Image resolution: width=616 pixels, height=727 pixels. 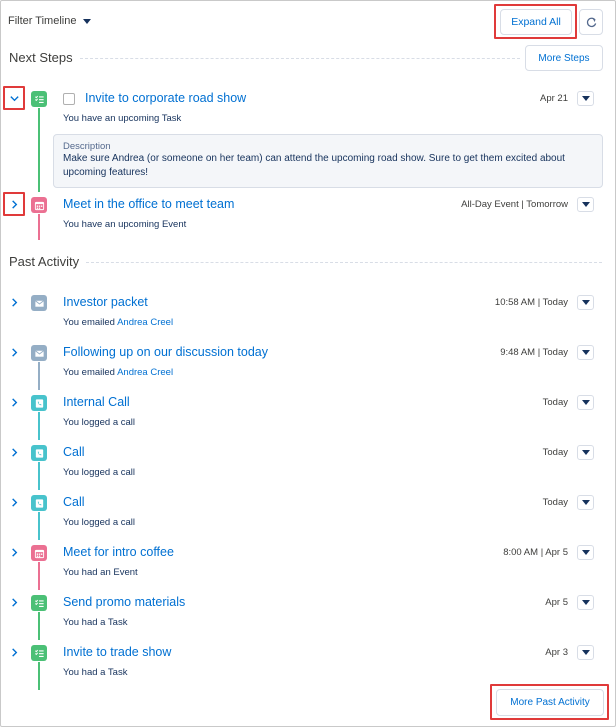 I want to click on timeline-item-title: Internal Call, so click(x=96, y=402).